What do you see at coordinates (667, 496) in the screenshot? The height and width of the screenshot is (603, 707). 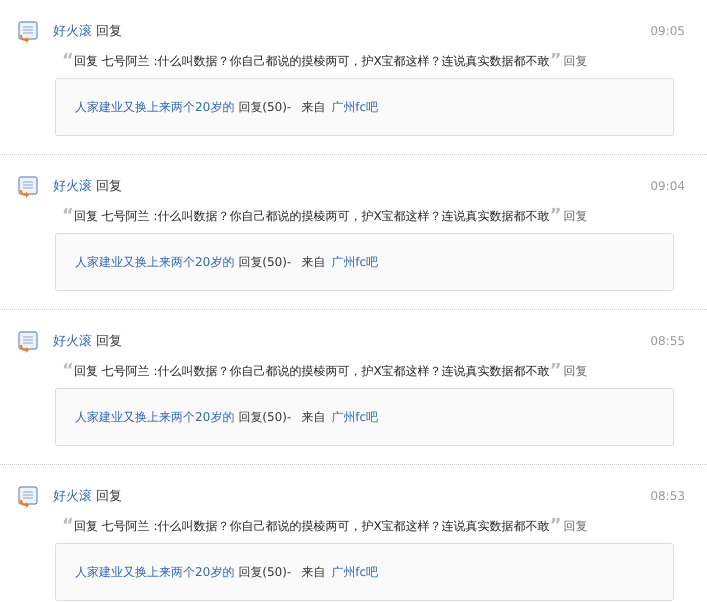 I see `timestamp: 08:53` at bounding box center [667, 496].